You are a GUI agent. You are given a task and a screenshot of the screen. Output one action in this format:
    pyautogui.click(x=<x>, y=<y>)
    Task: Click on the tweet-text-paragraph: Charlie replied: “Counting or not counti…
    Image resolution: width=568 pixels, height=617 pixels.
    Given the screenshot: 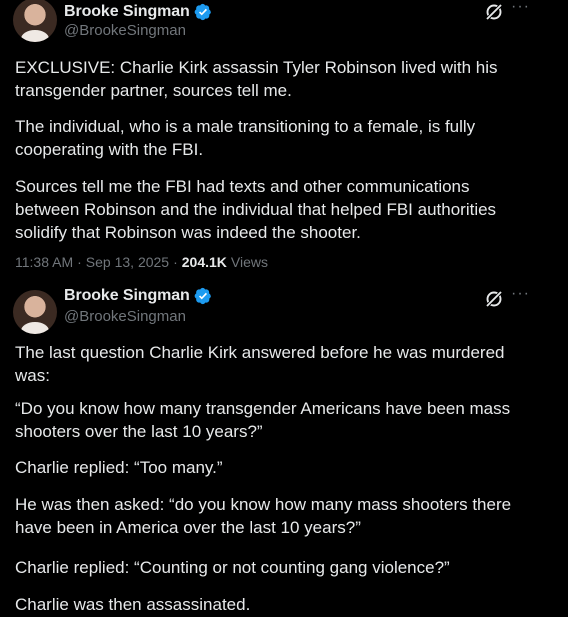 What is the action you would take?
    pyautogui.click(x=232, y=567)
    